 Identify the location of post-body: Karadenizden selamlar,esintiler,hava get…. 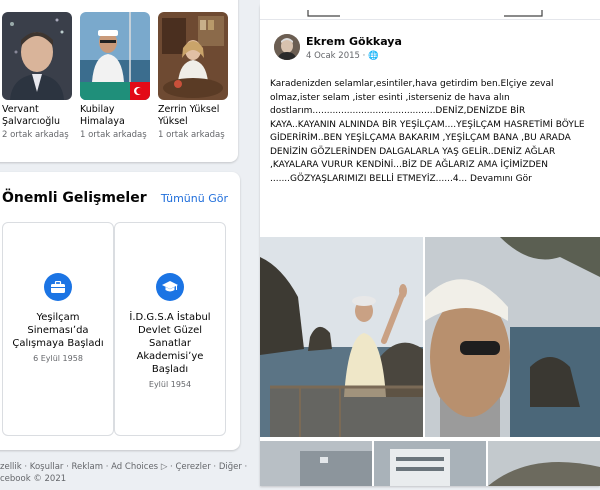
(427, 131).